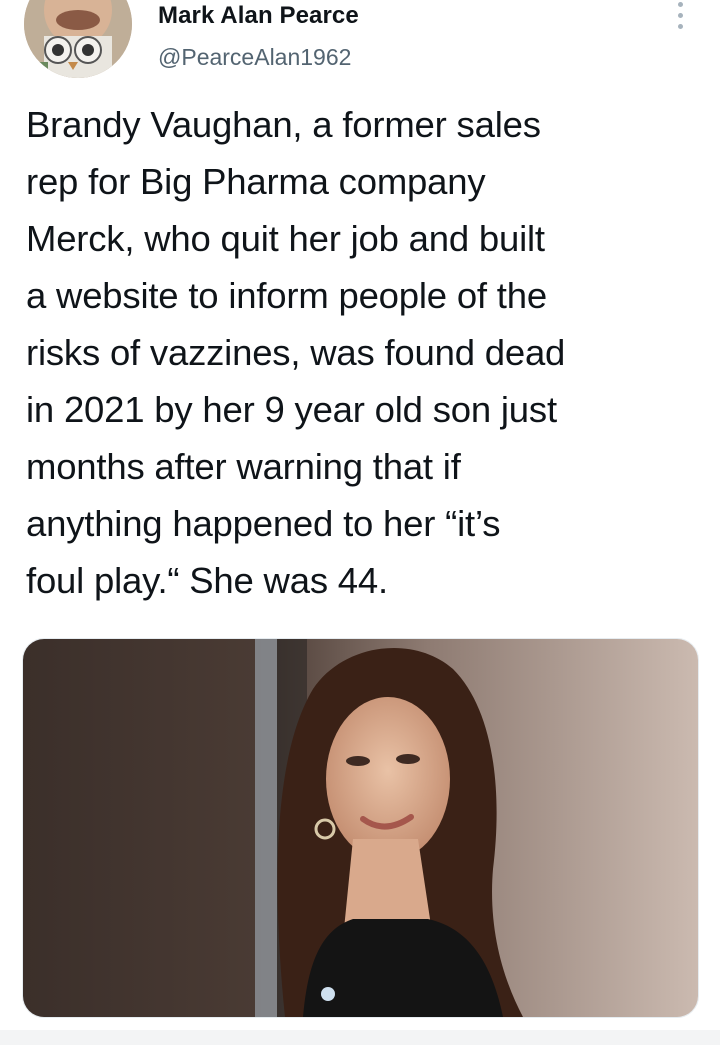 The image size is (720, 1045). What do you see at coordinates (256, 181) in the screenshot?
I see `tweet-text-line: rep for Big Pharma company` at bounding box center [256, 181].